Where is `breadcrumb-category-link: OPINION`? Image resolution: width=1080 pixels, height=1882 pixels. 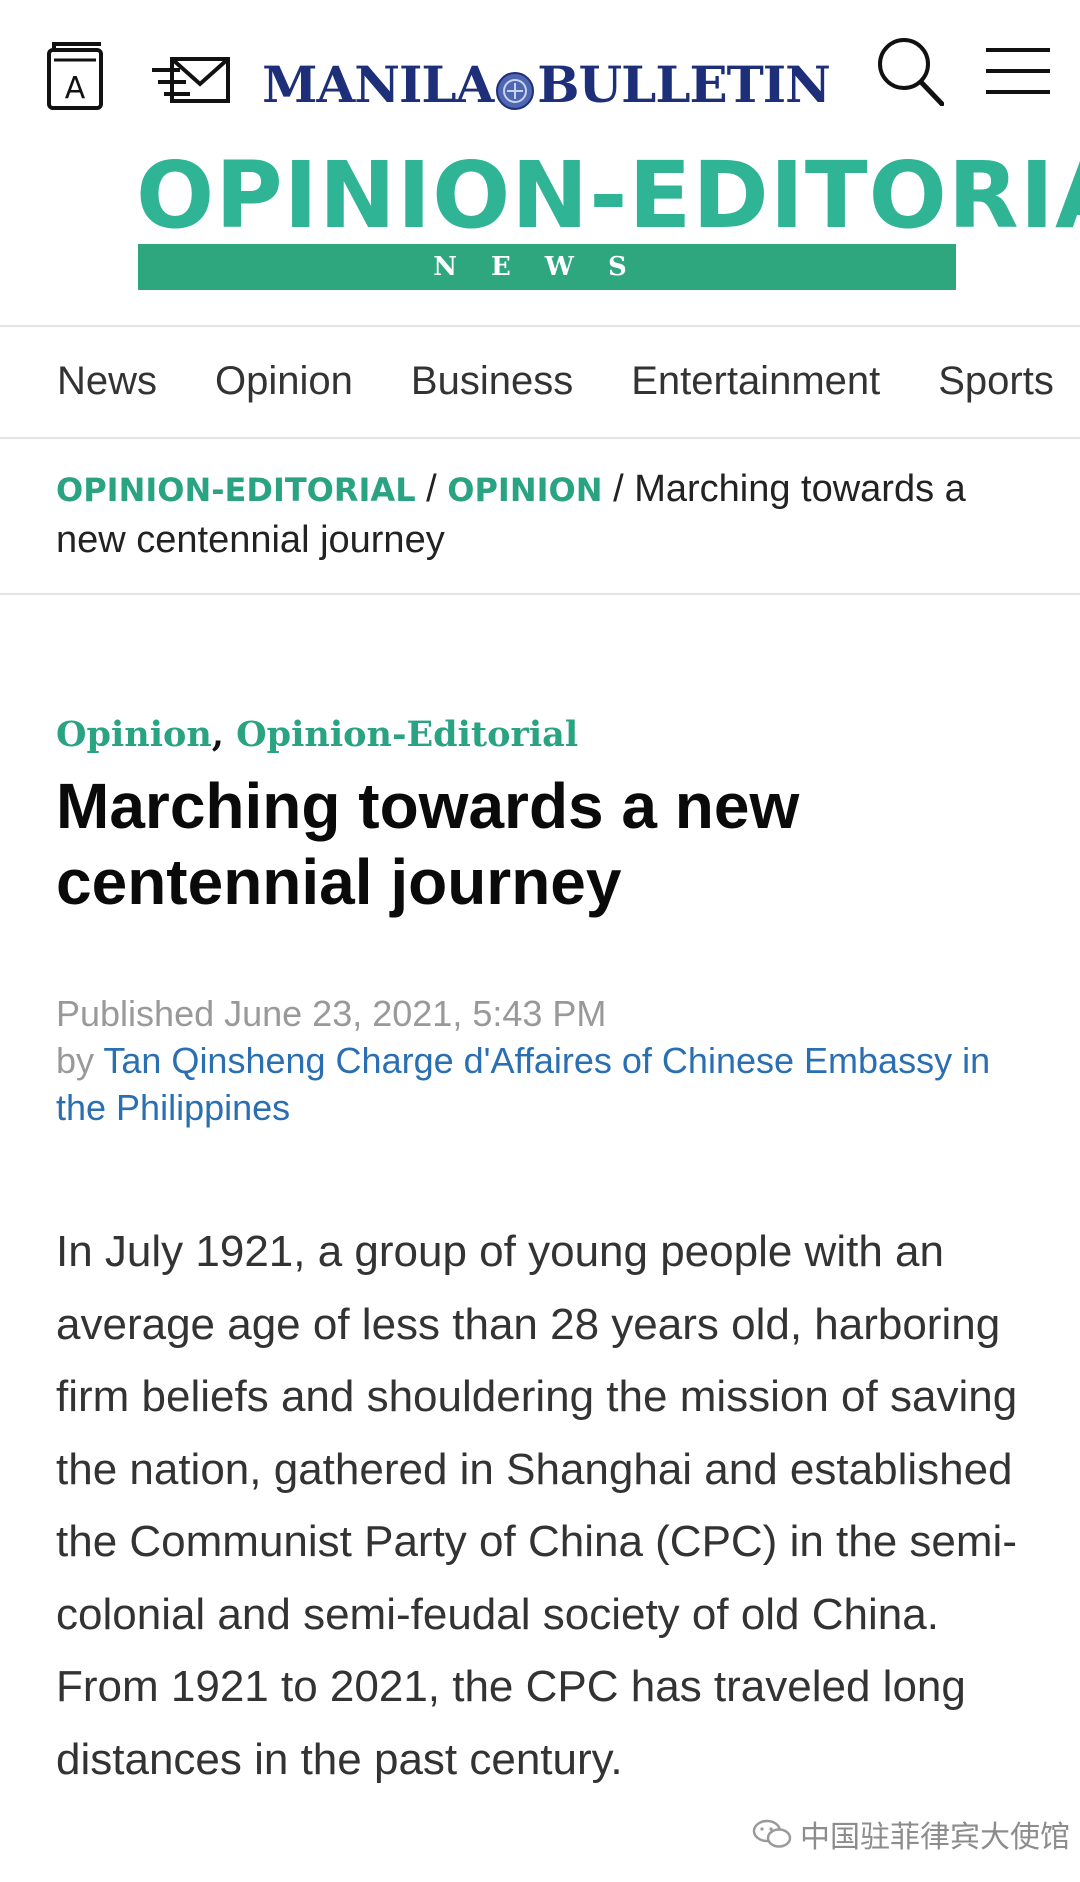 breadcrumb-category-link: OPINION is located at coordinates (524, 490).